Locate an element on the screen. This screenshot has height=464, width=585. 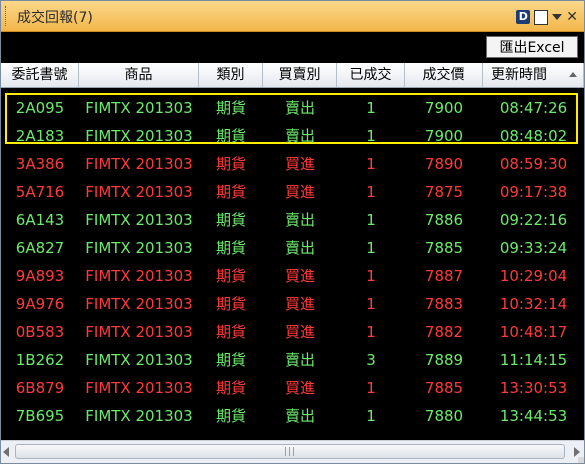
cell-order-id: 7B695 is located at coordinates (40, 416).